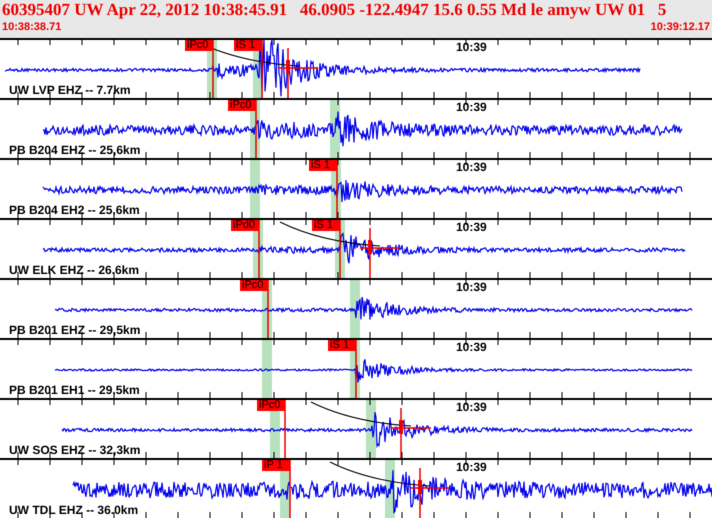  I want to click on start-time: 10:38:38.71, so click(32, 27).